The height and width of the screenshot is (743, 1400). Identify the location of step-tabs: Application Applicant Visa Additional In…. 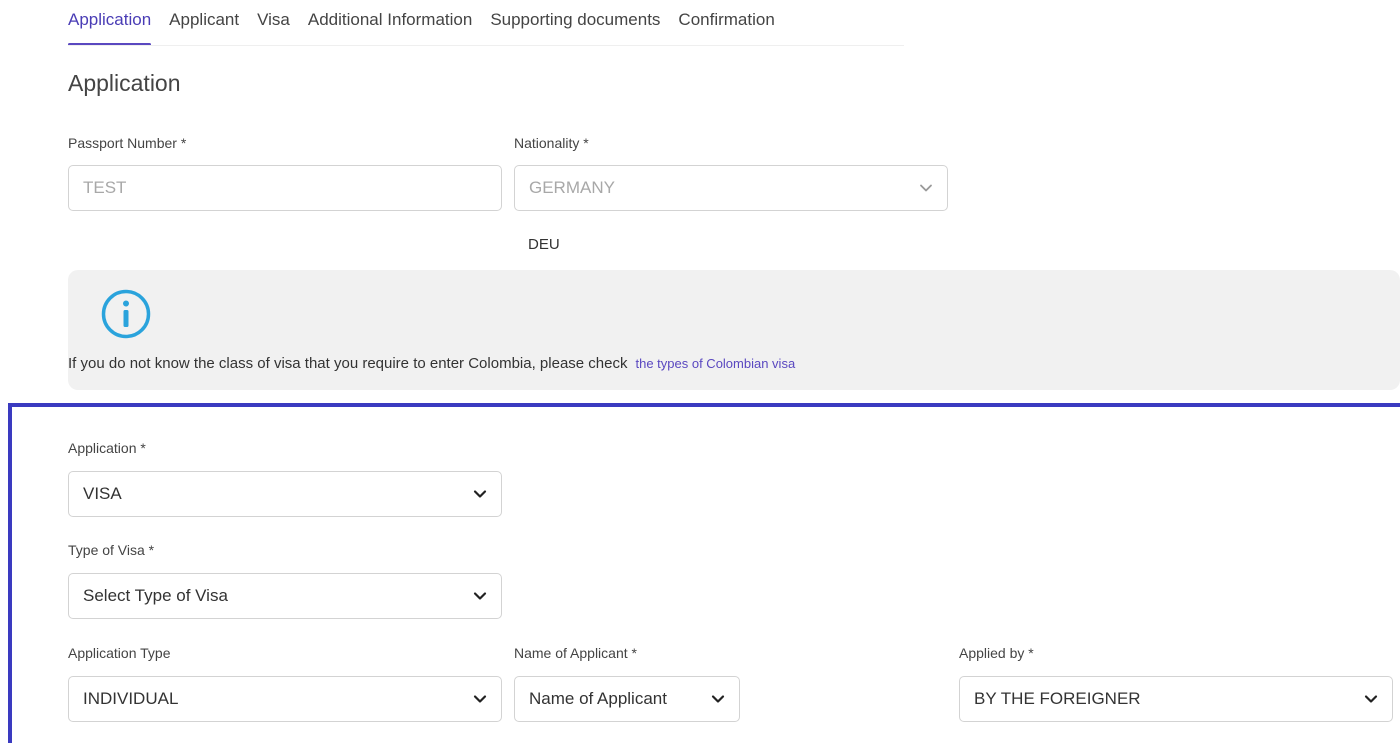
(421, 27).